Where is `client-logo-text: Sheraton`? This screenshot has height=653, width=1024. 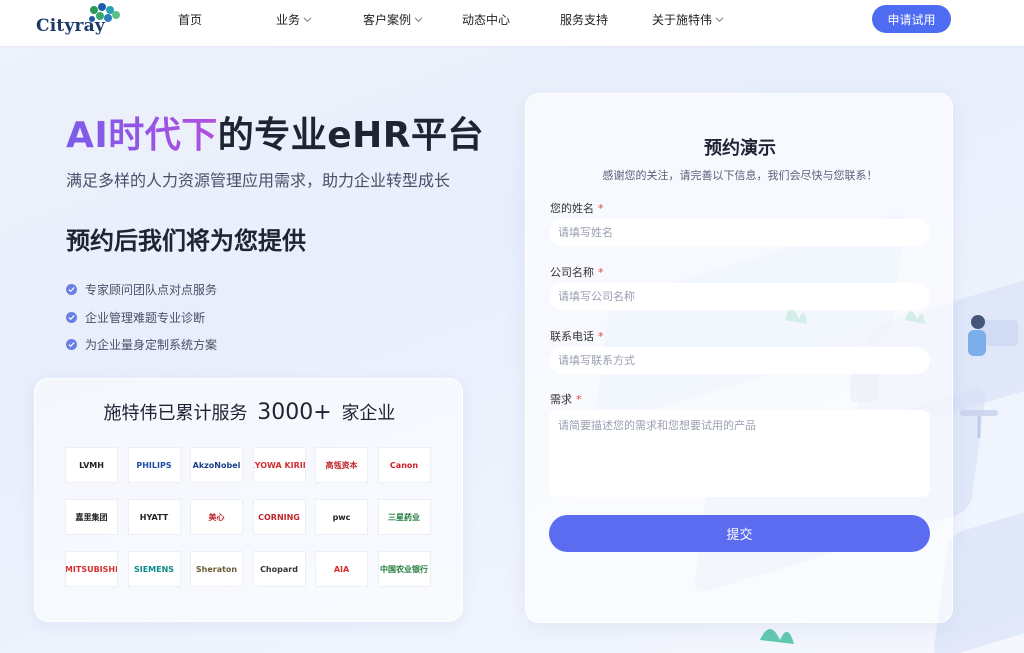 client-logo-text: Sheraton is located at coordinates (216, 569).